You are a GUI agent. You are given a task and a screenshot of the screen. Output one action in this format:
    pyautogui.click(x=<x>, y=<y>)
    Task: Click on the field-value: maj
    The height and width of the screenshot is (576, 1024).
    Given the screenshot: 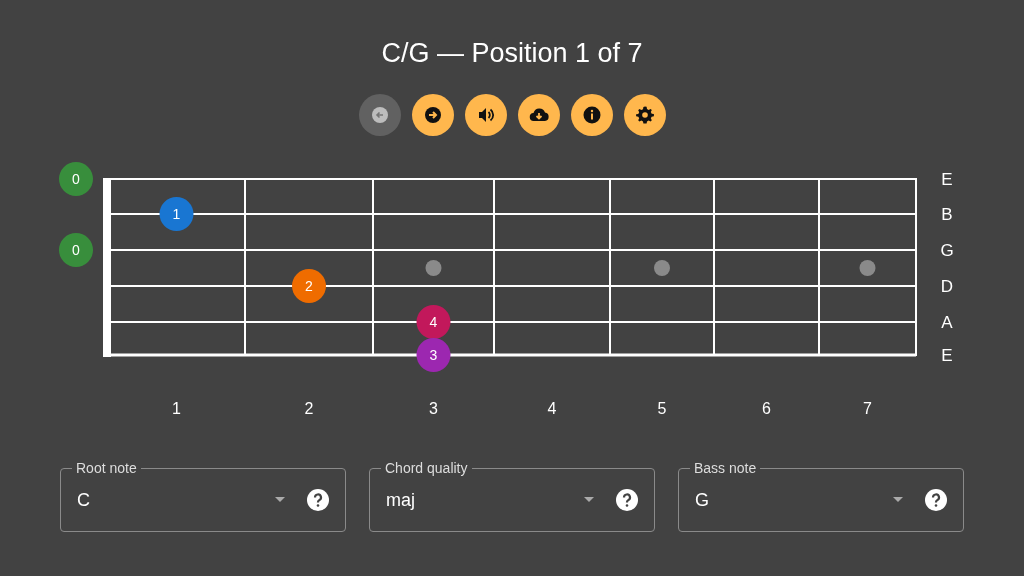 What is the action you would take?
    pyautogui.click(x=401, y=500)
    